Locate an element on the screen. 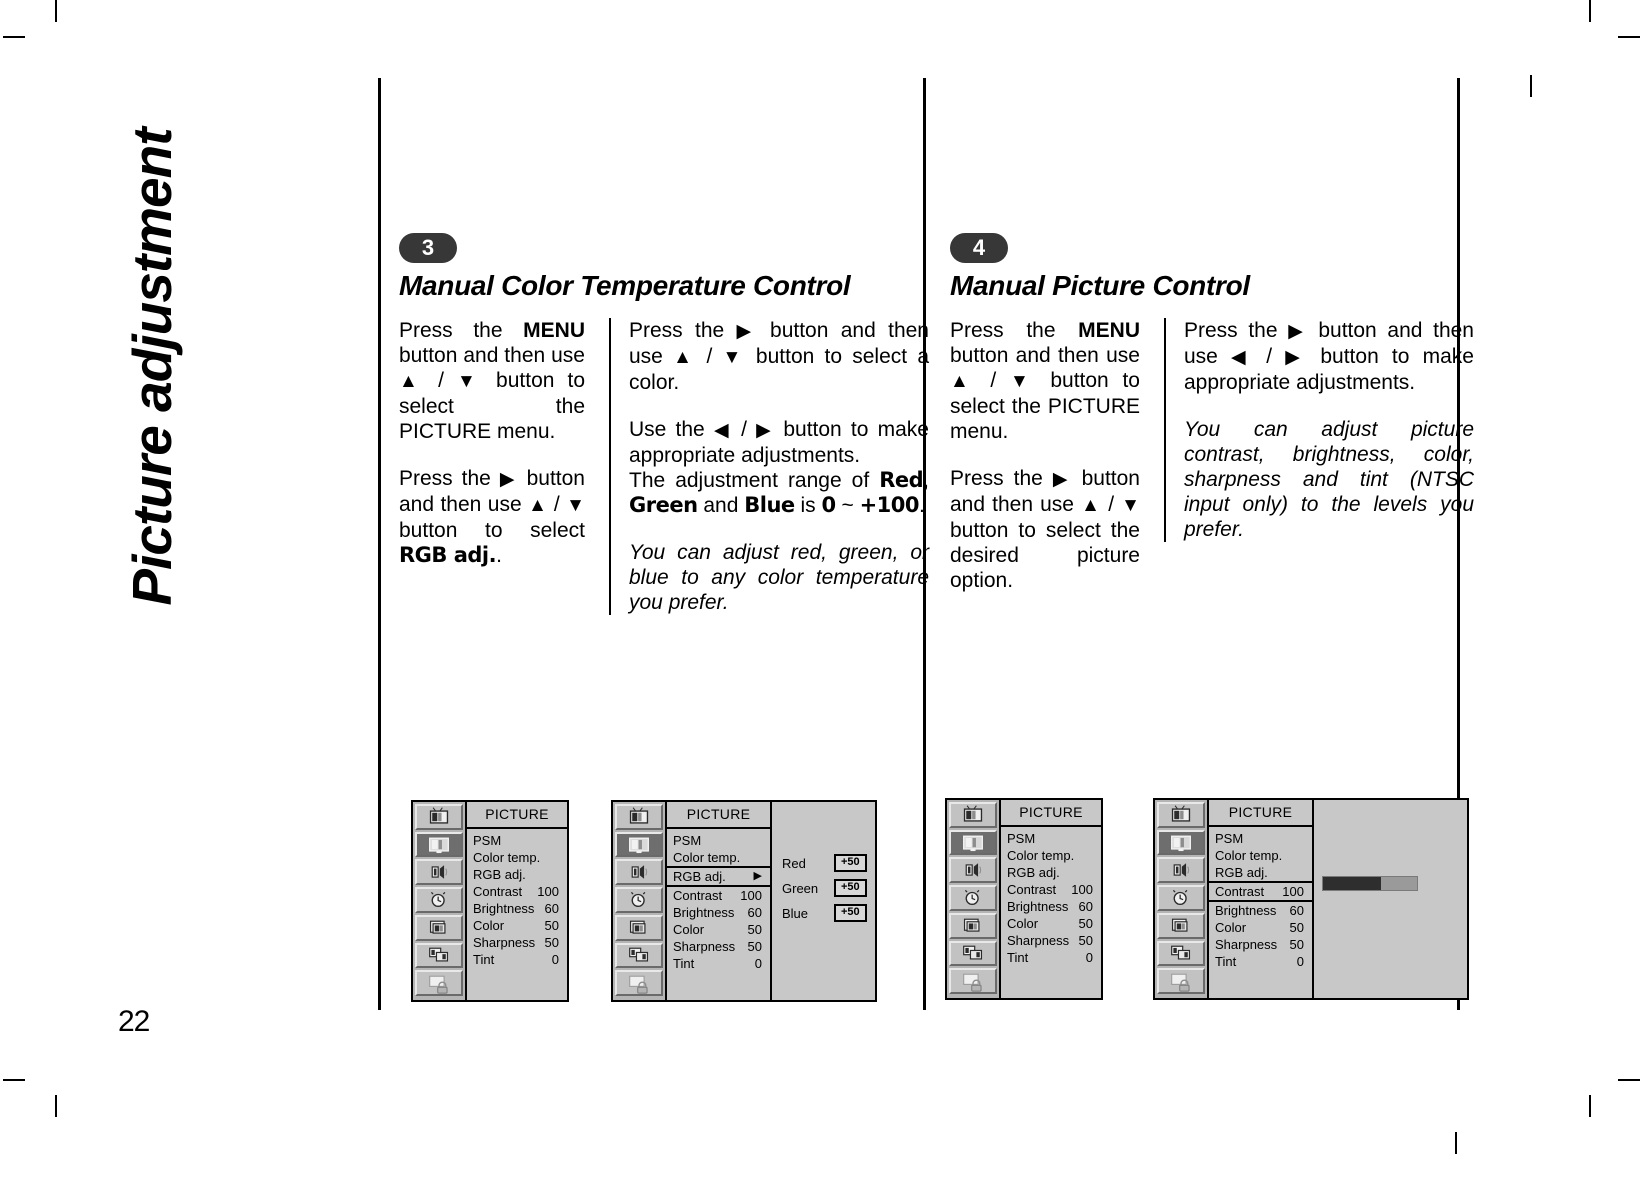  osd-contrast-slider is located at coordinates (1370, 883).